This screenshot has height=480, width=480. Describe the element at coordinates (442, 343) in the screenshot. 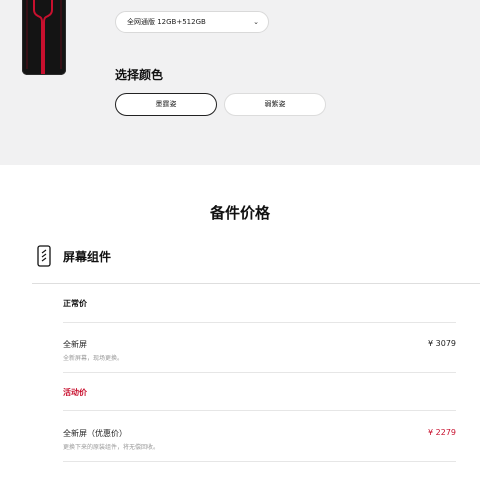

I see `item-price: ¥ 3079` at that location.